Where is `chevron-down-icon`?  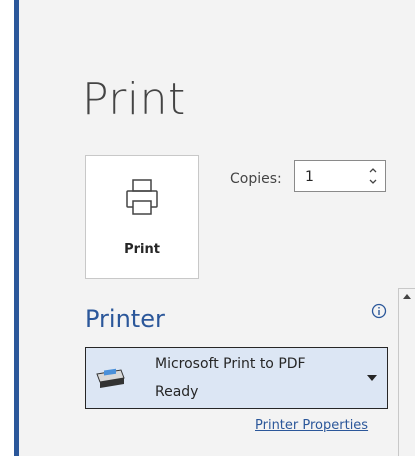 chevron-down-icon is located at coordinates (373, 182).